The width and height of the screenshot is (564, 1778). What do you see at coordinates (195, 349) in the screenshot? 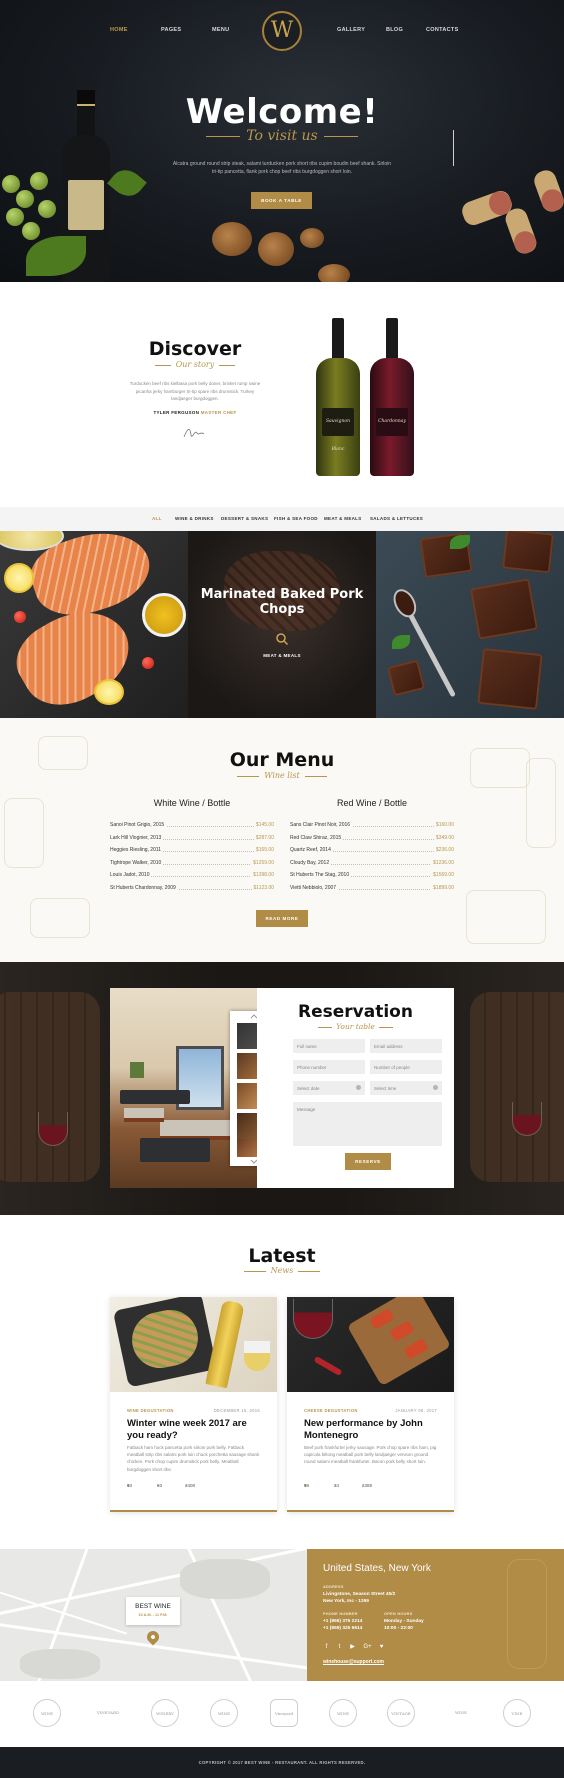
I see `discover-title: Discover` at bounding box center [195, 349].